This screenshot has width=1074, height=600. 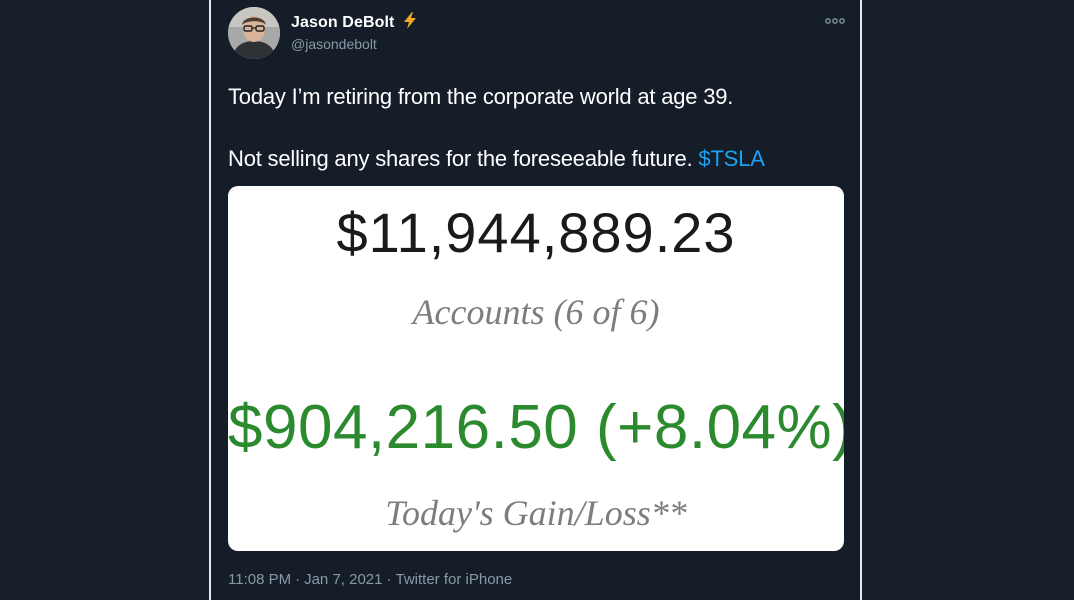 What do you see at coordinates (343, 22) in the screenshot?
I see `author-name-text: Jason DeBolt` at bounding box center [343, 22].